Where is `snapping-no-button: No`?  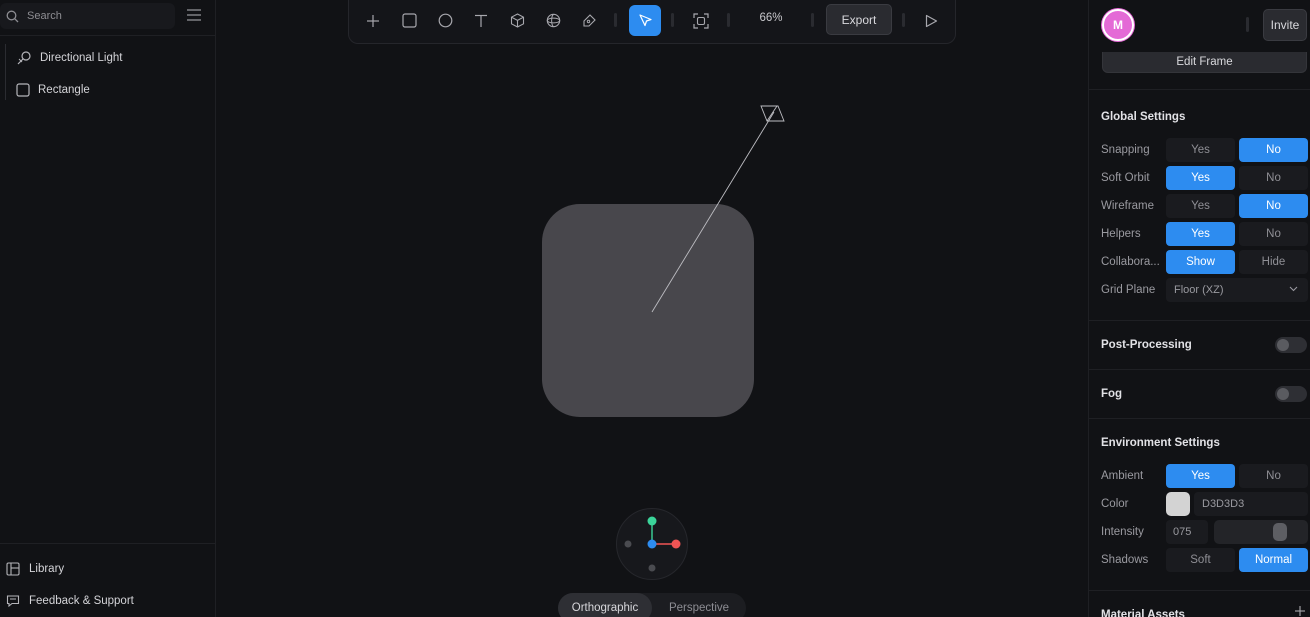 snapping-no-button: No is located at coordinates (1273, 150).